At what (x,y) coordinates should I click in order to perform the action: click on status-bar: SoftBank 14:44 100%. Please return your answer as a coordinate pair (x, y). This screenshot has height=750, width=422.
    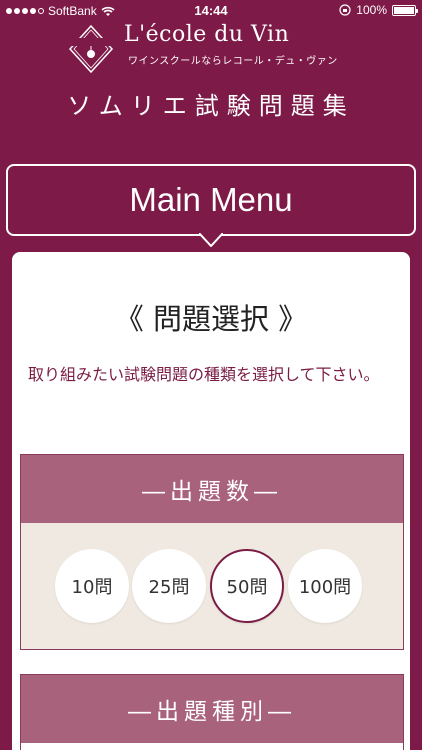
    Looking at the image, I should click on (211, 11).